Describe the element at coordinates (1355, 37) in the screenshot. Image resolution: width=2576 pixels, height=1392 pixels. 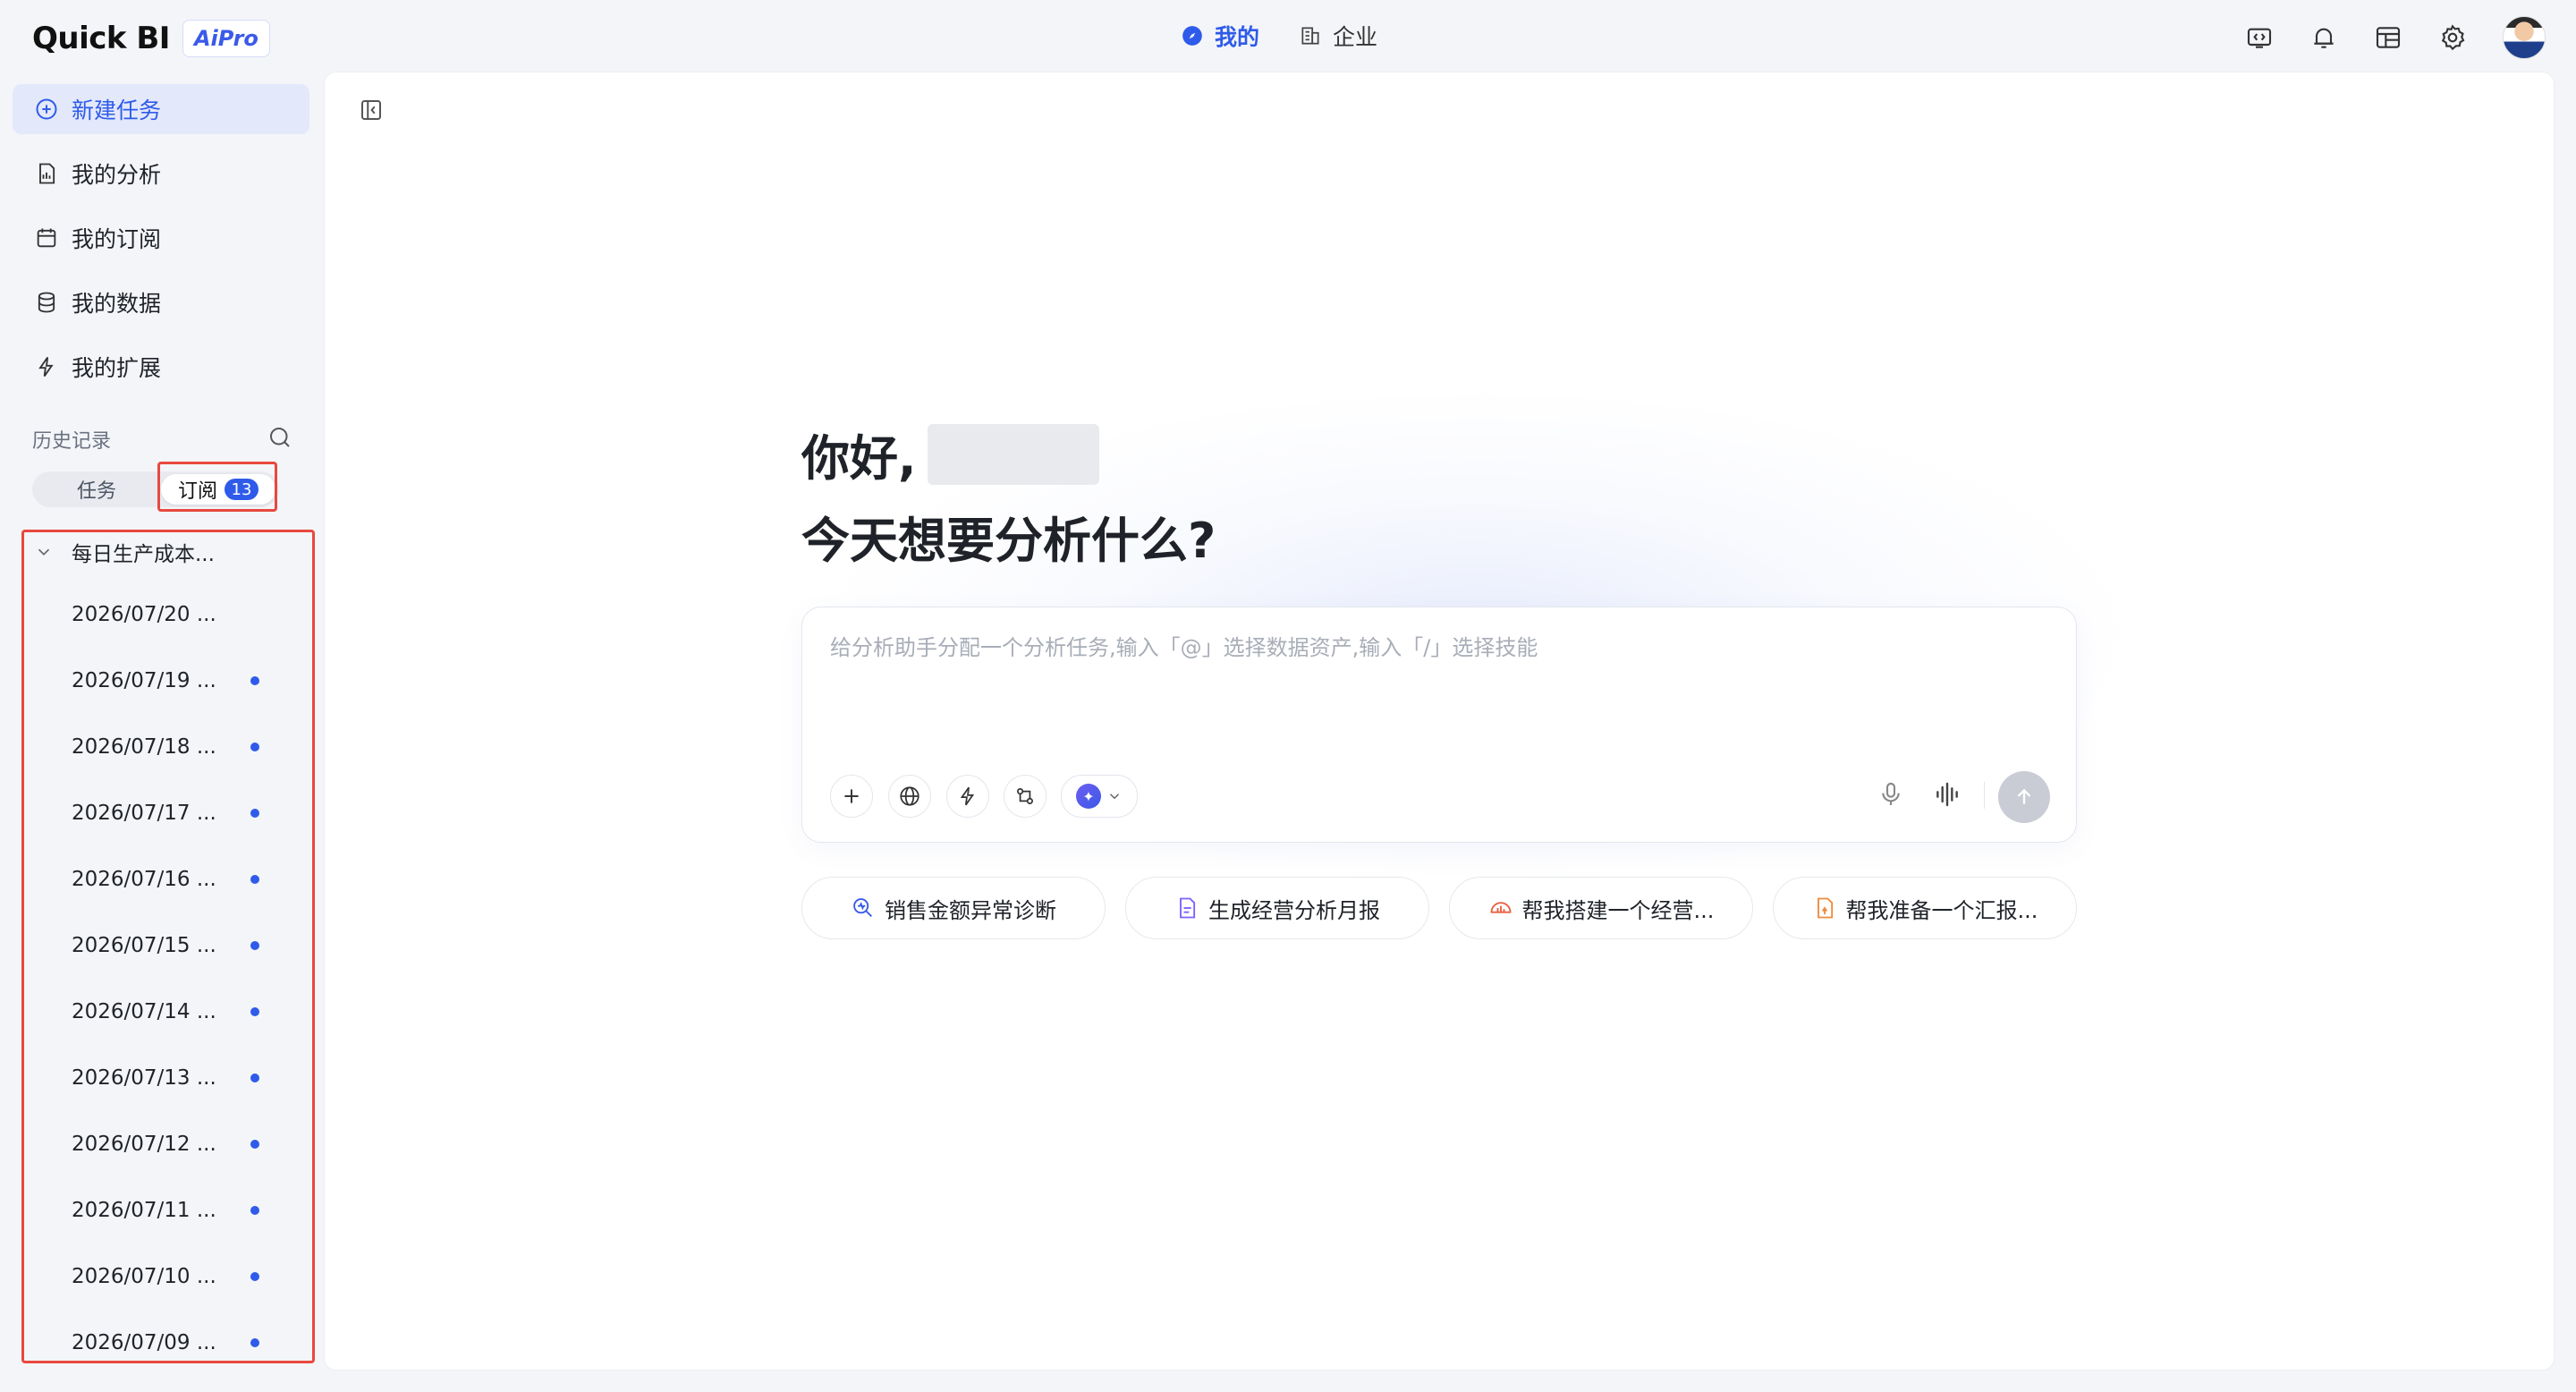
I see `topnav-enterprise-label: 企业` at that location.